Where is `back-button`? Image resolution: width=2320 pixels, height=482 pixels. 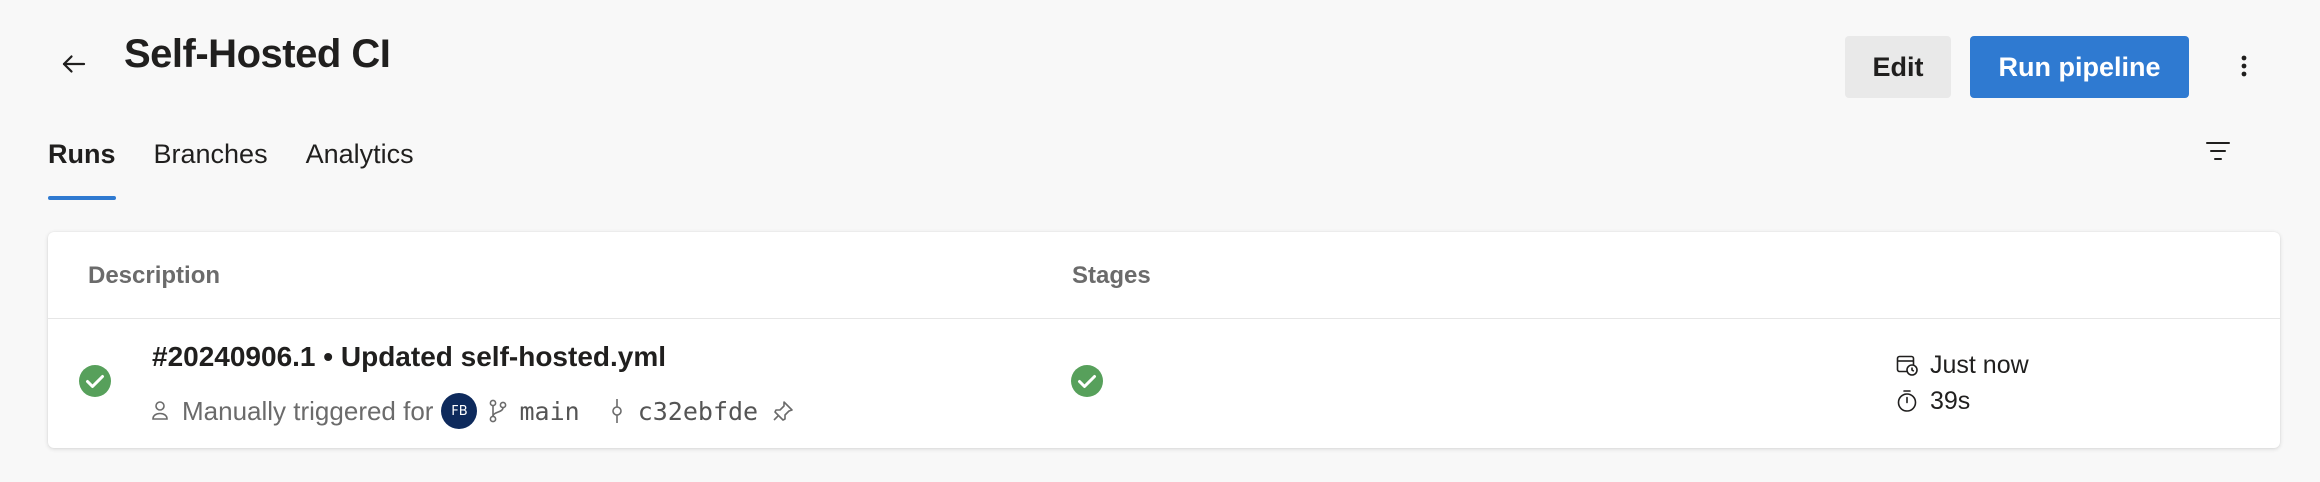
back-button is located at coordinates (74, 64).